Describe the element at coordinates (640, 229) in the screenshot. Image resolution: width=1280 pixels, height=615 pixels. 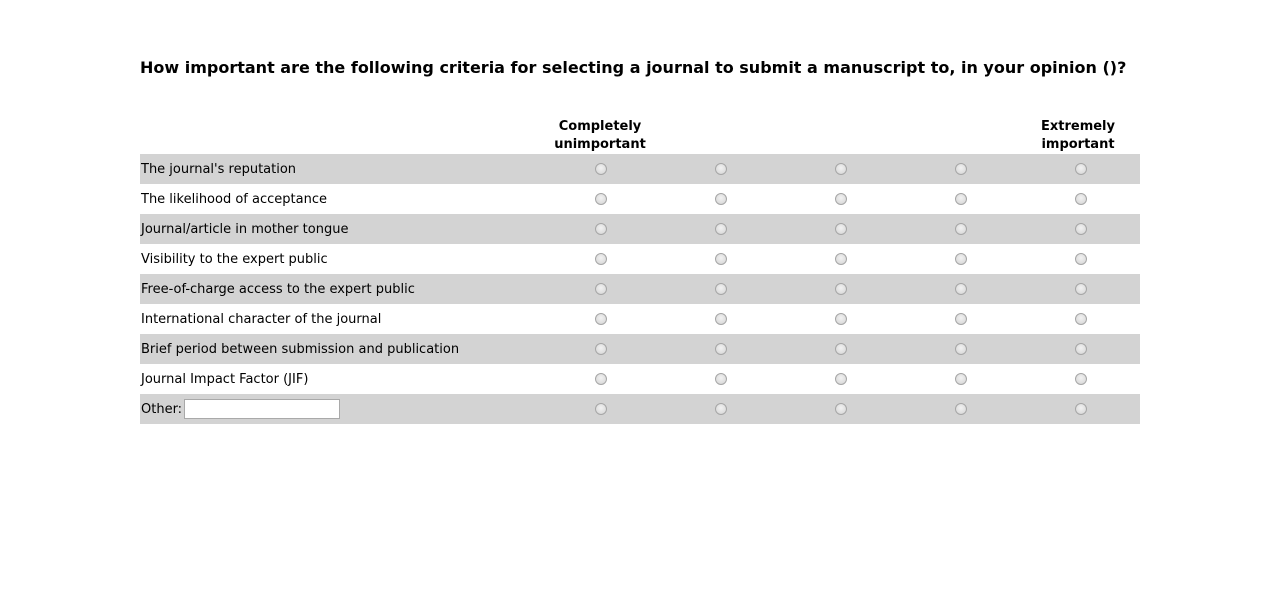
I see `matrix-row: Journal/article in mother tongue` at that location.